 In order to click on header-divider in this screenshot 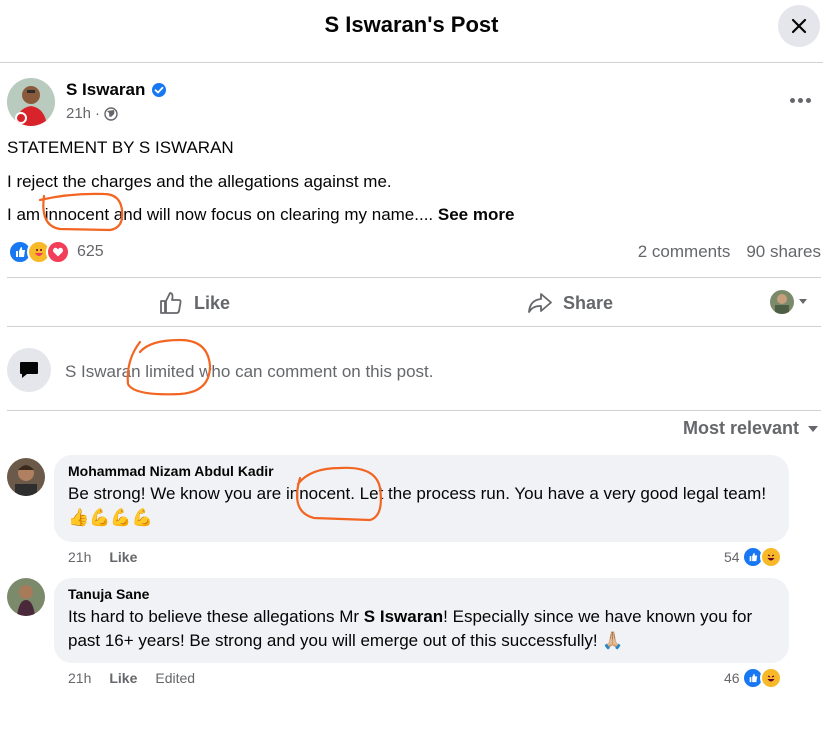, I will do `click(411, 62)`.